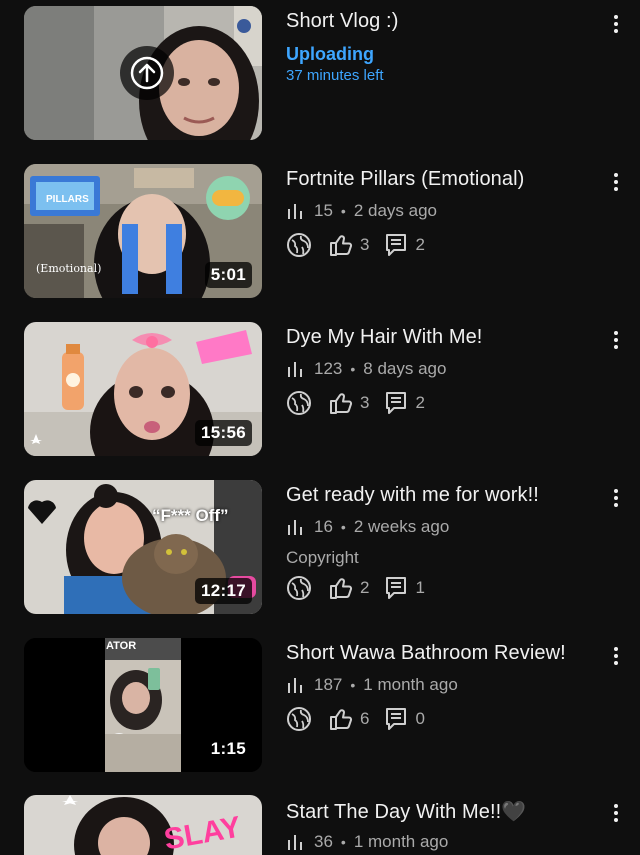  Describe the element at coordinates (67, 199) in the screenshot. I see `thumbnail-caption: PILLARS` at that location.